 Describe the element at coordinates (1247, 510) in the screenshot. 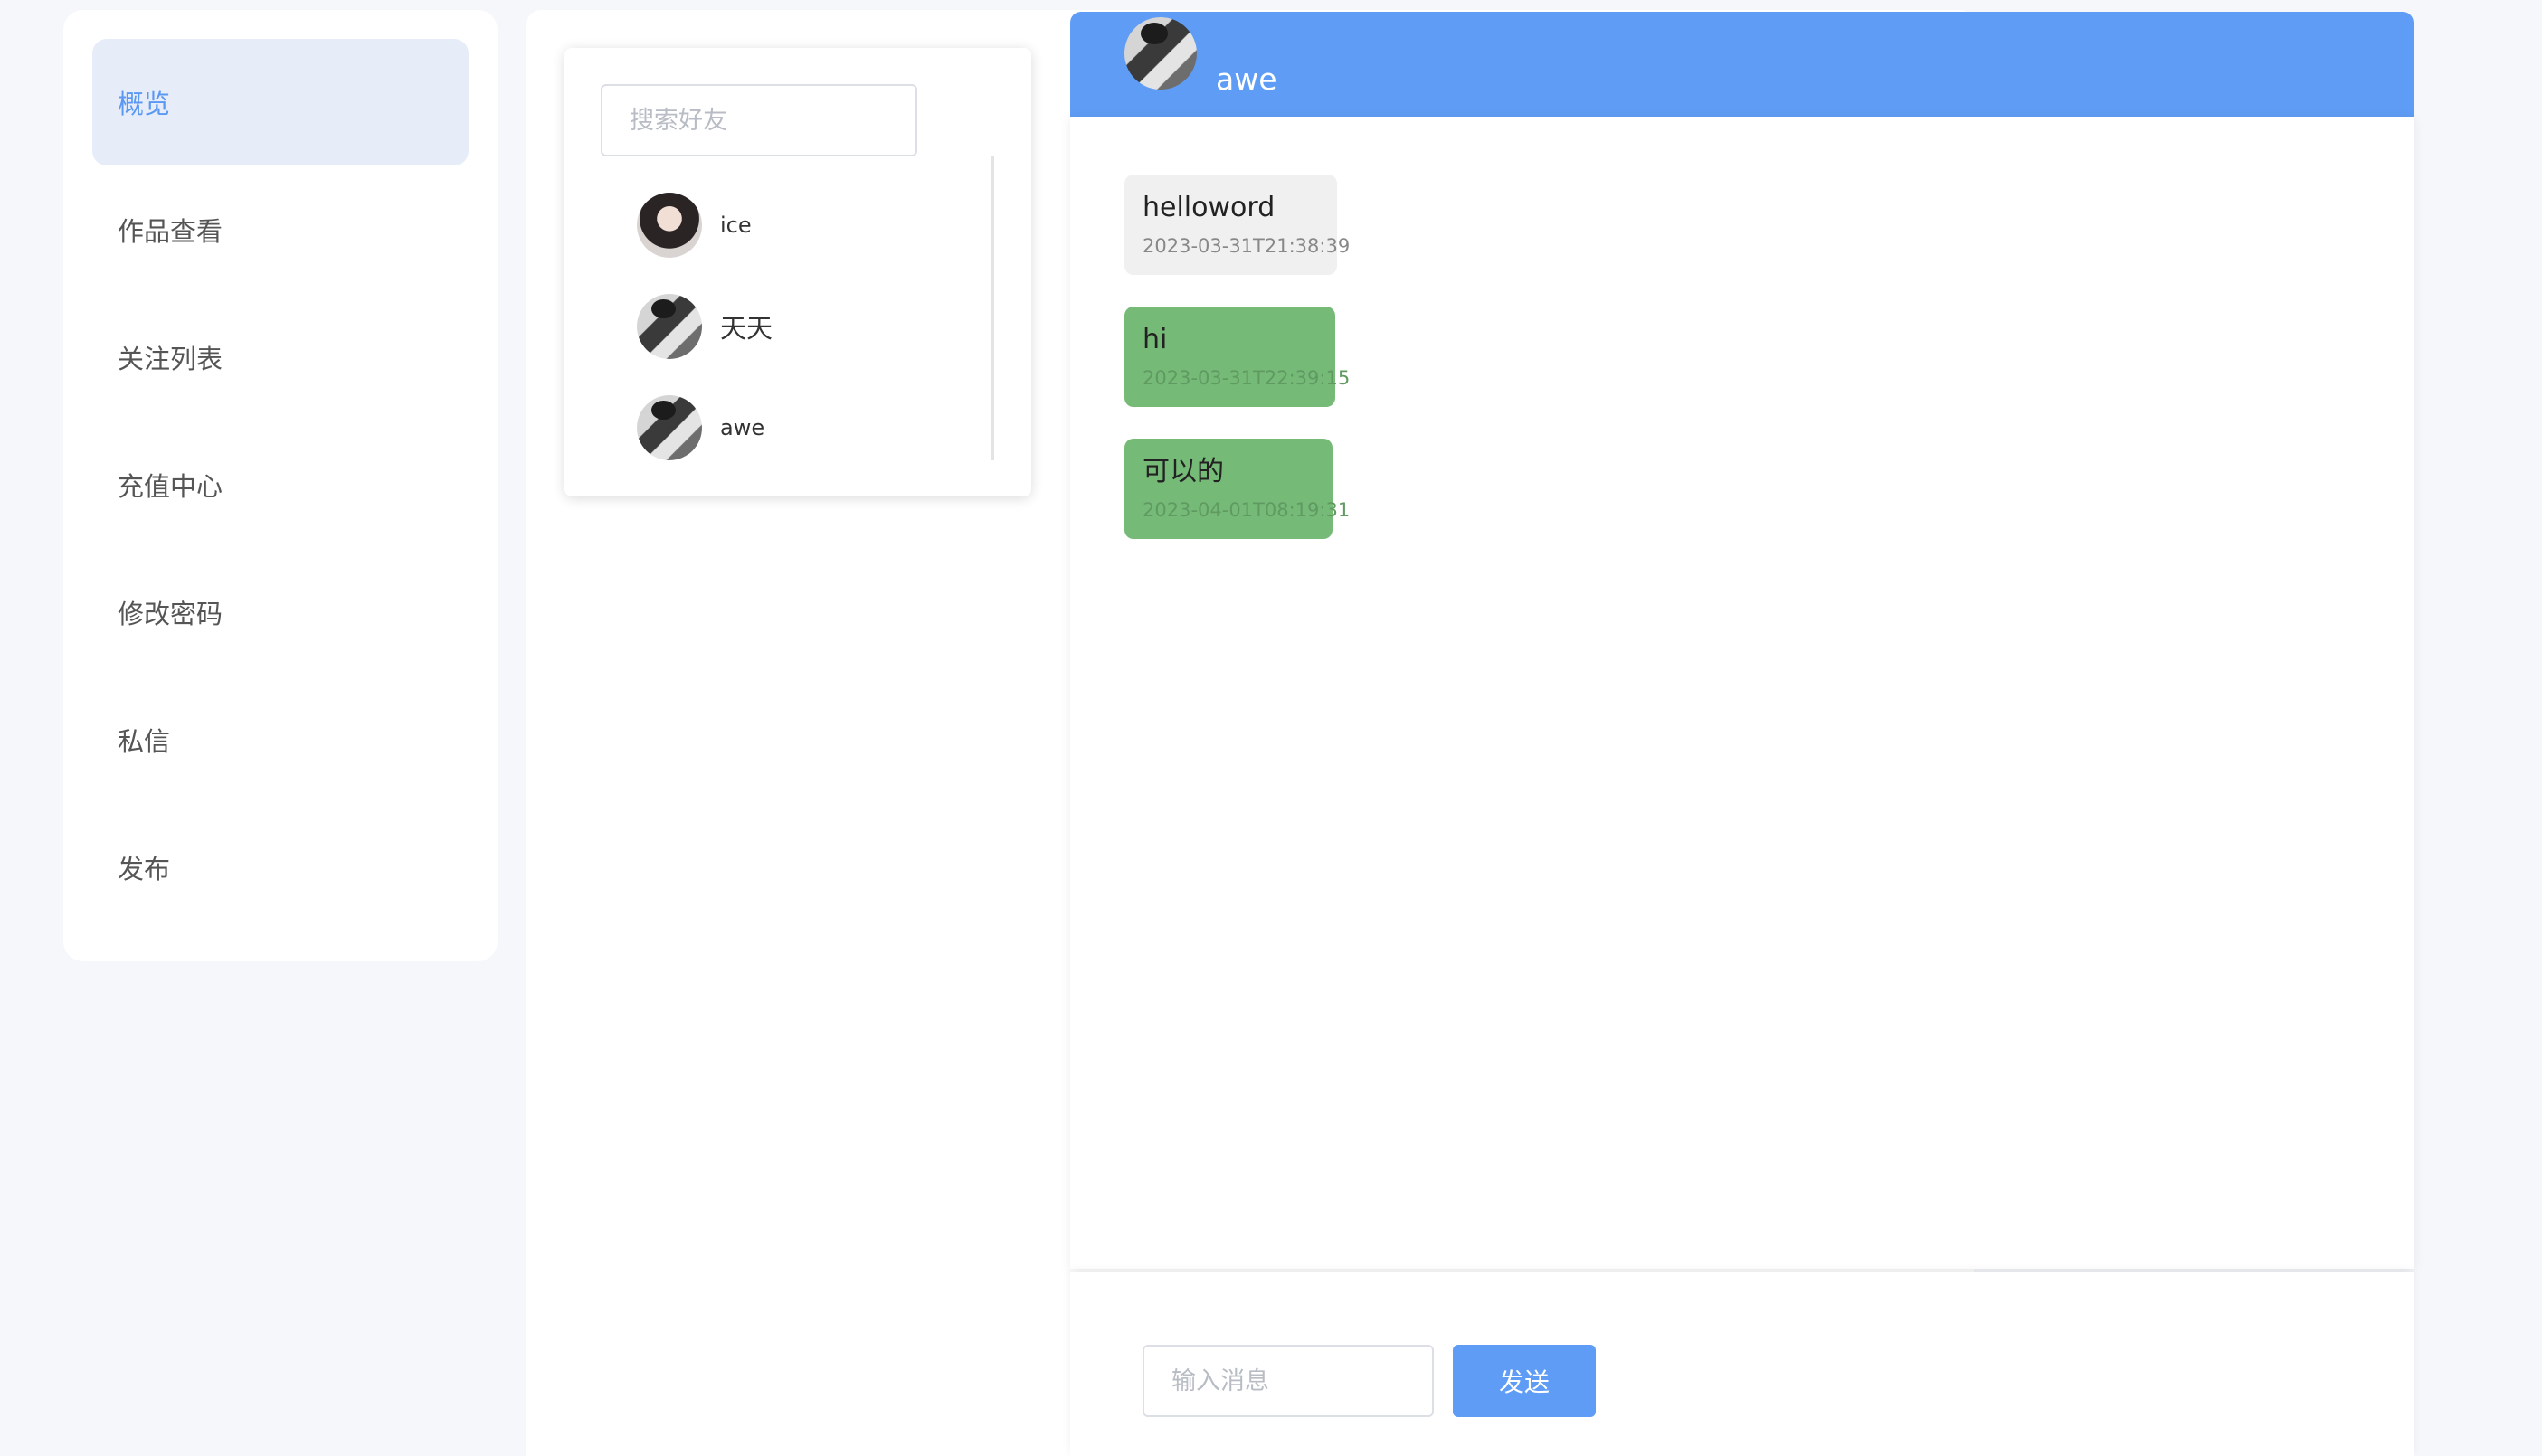

I see `message-timestamp: 2023-04-01T08:19:31` at that location.